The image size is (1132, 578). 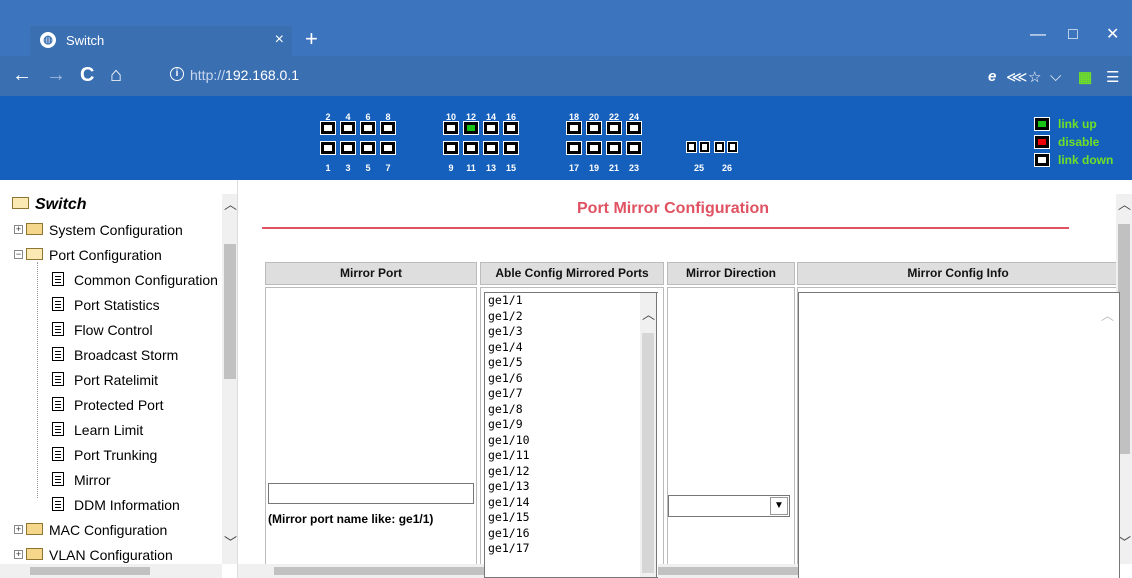 I want to click on sidebar-item-learn-limit: Learn Limit, so click(x=97, y=432).